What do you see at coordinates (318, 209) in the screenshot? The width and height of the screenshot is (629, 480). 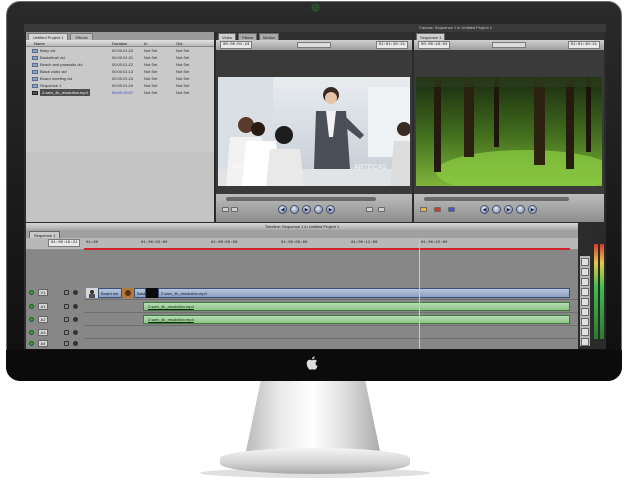 I see `play-around-button` at bounding box center [318, 209].